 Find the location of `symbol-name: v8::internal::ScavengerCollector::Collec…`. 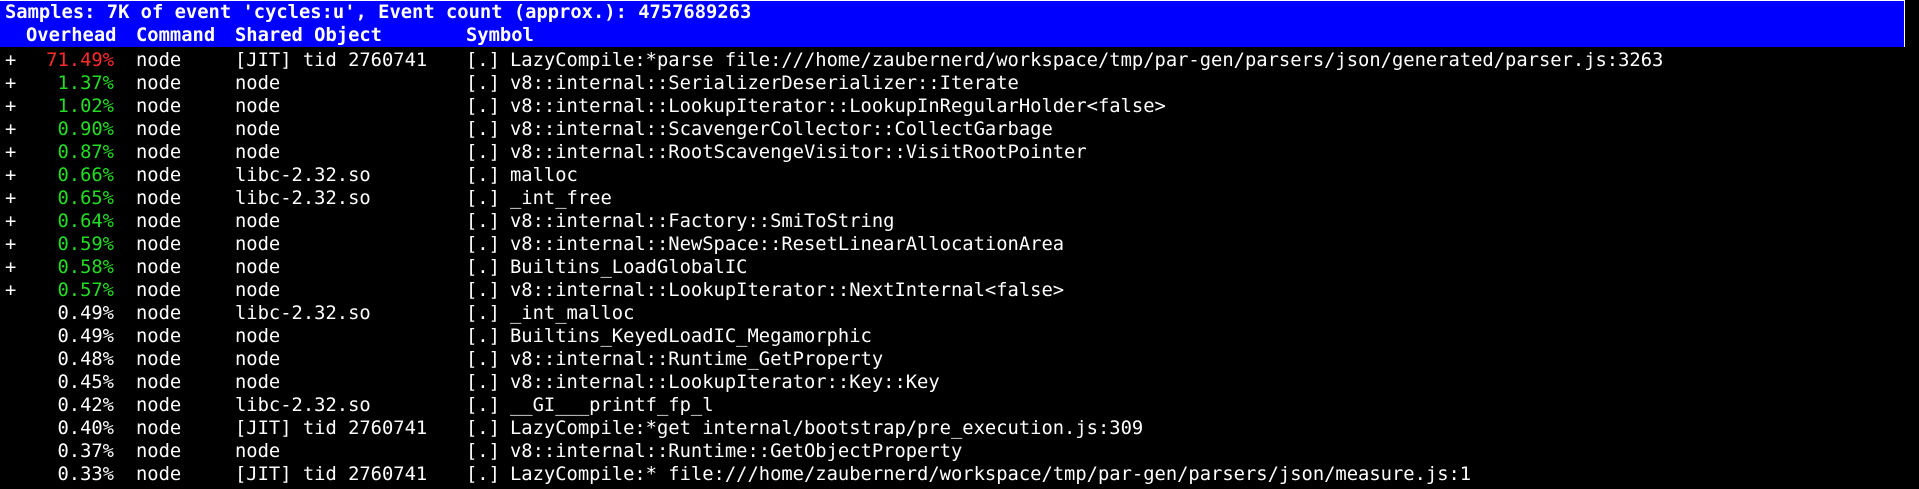

symbol-name: v8::internal::ScavengerCollector::Collec… is located at coordinates (781, 129).